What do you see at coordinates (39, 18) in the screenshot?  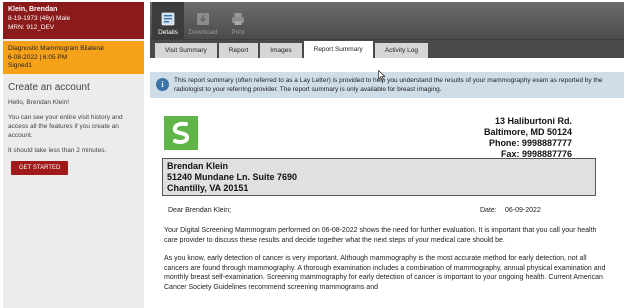 I see `patient-dob: 8-19-1973 (48y) Male` at bounding box center [39, 18].